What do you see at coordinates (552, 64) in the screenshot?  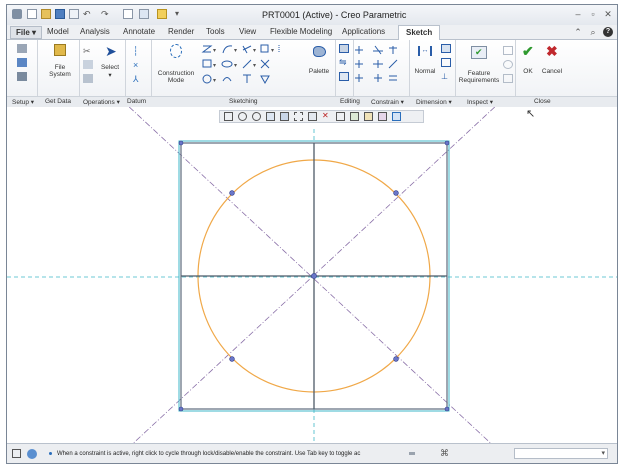 I see `cancel-button: ✖ Cancel` at bounding box center [552, 64].